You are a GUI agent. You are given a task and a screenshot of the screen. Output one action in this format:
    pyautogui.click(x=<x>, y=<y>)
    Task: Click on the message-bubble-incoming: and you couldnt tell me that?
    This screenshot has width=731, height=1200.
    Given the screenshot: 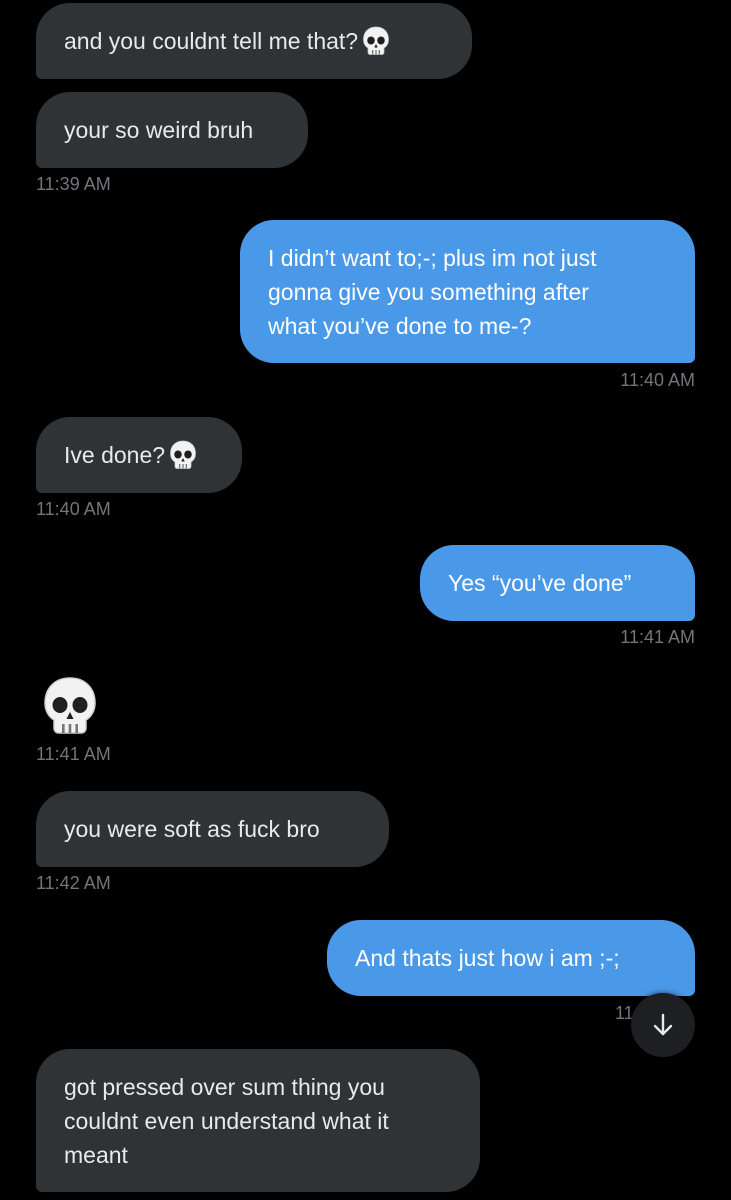 What is the action you would take?
    pyautogui.click(x=254, y=41)
    